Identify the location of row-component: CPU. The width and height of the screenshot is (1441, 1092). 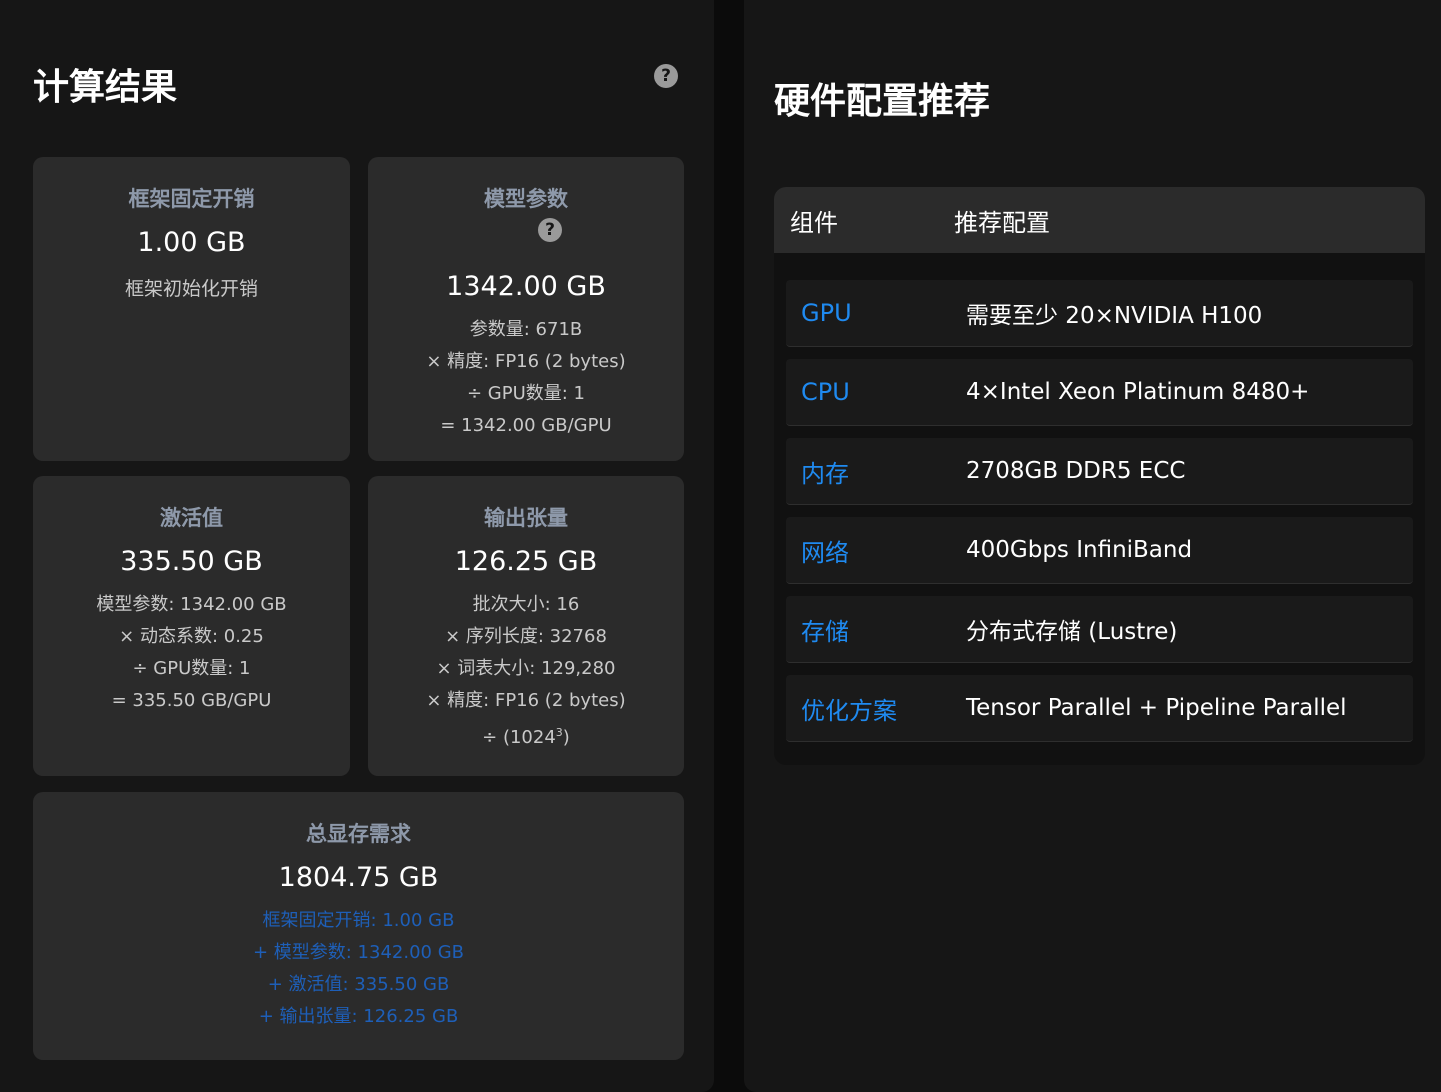
(825, 392).